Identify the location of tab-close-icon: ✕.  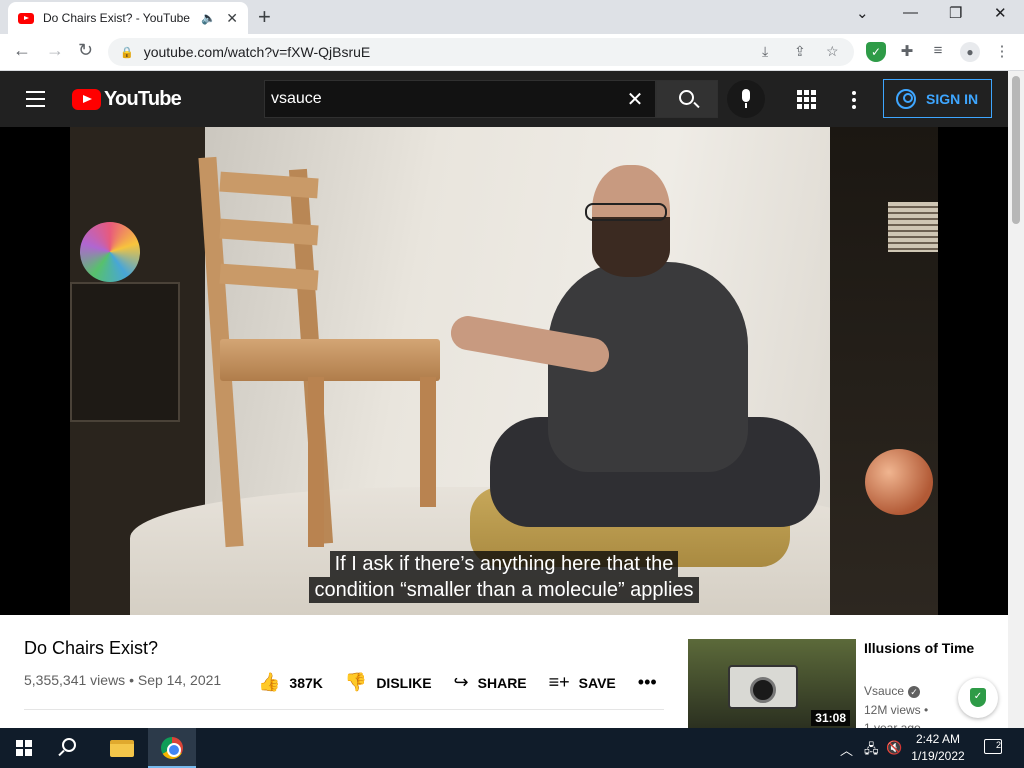
(232, 18).